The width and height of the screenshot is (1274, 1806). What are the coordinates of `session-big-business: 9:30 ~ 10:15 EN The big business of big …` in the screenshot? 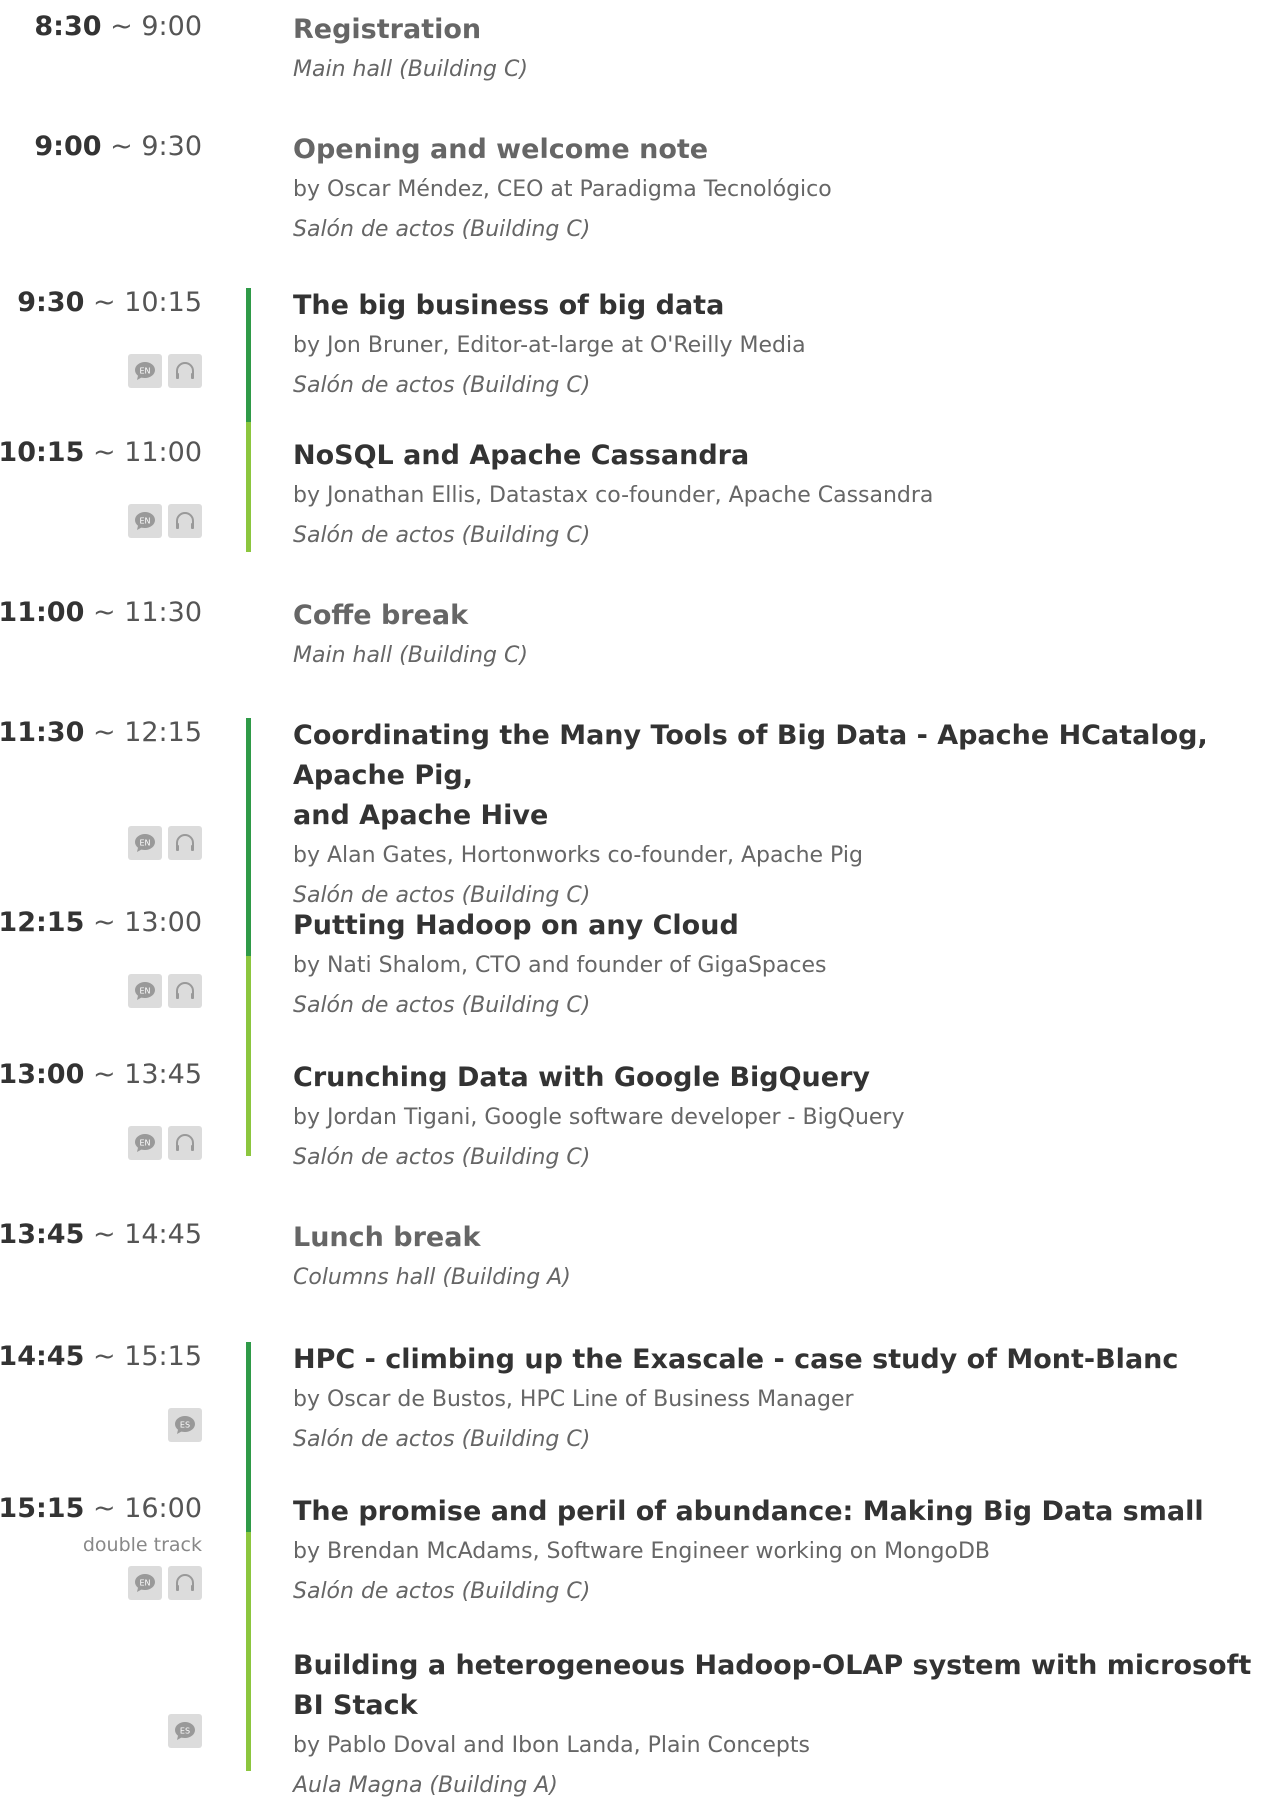 It's located at (637, 351).